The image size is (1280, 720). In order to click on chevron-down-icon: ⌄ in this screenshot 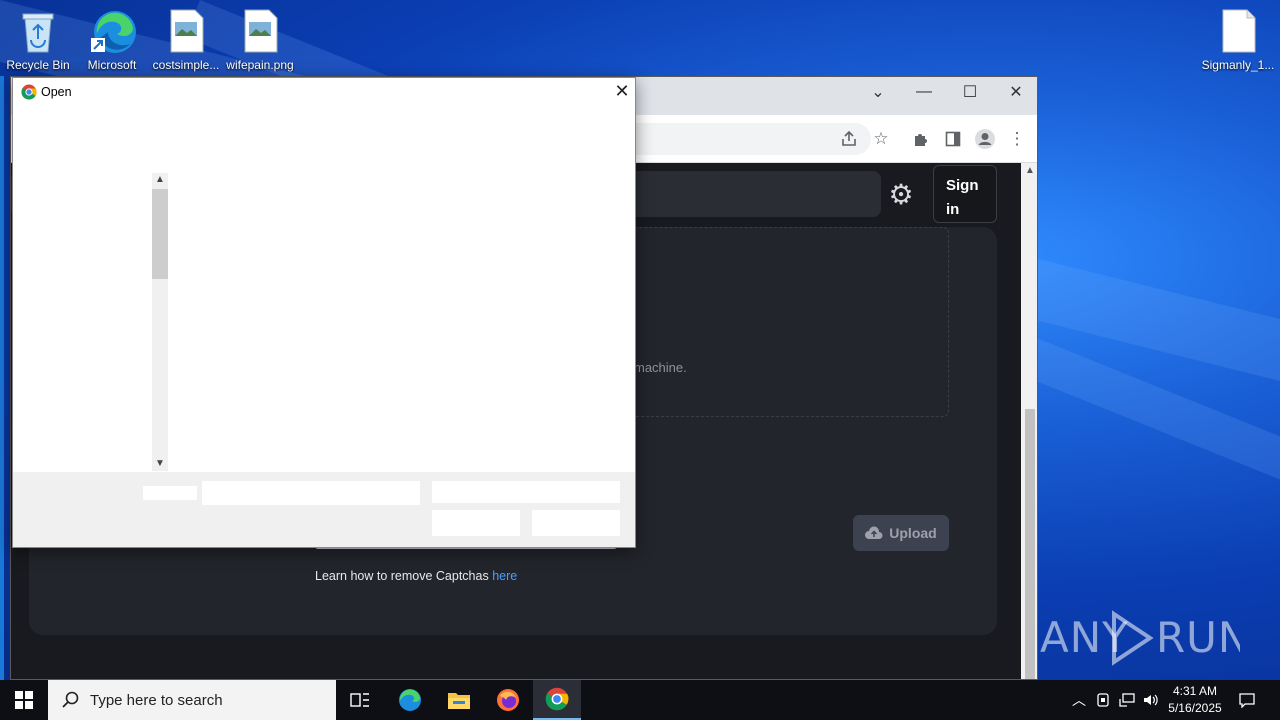, I will do `click(878, 92)`.